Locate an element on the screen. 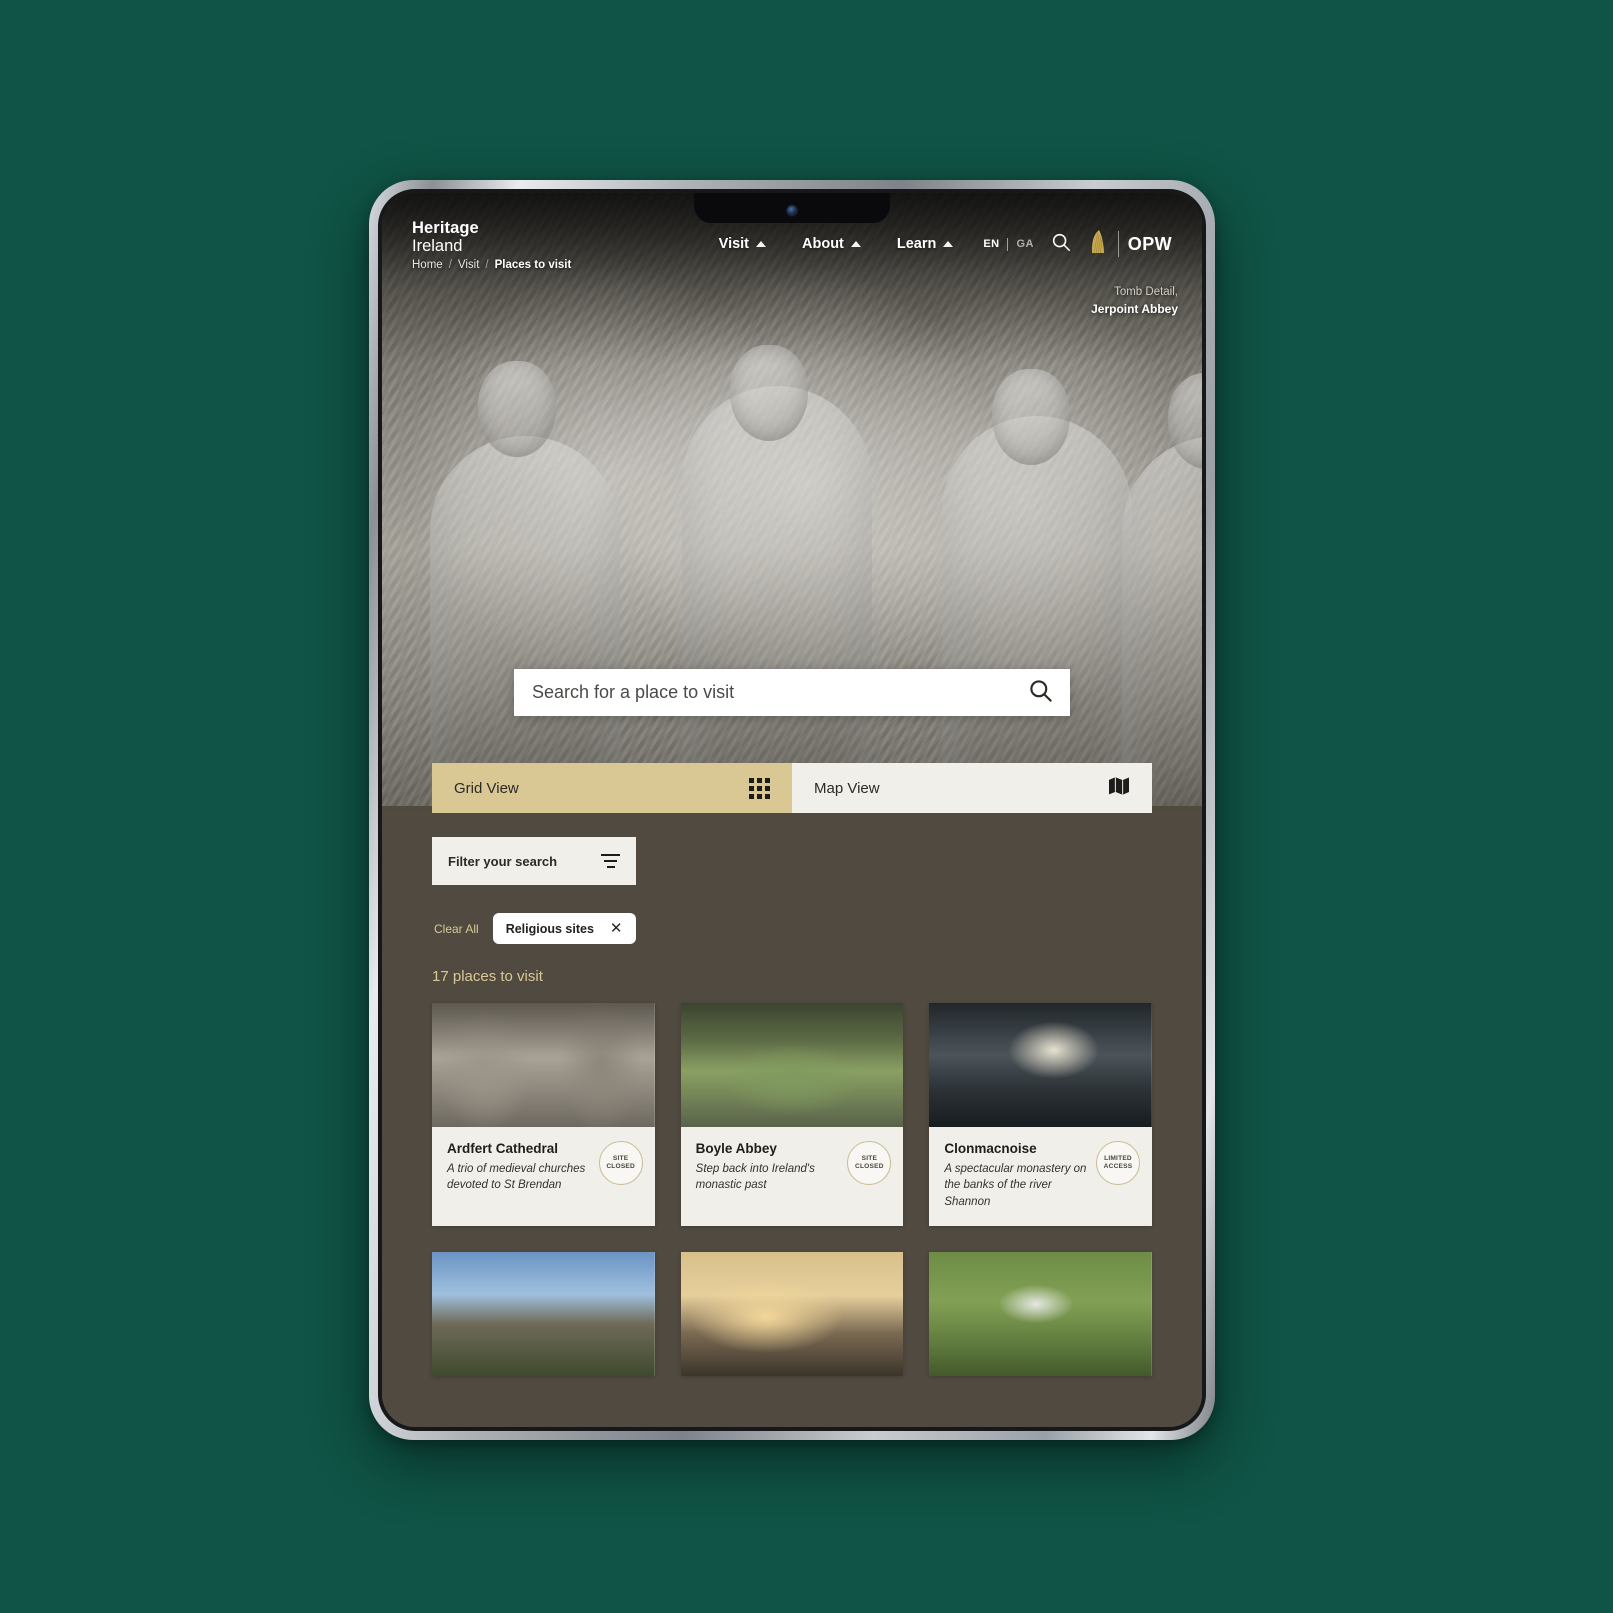  status-badge: LIMITED ACCESS is located at coordinates (1118, 1163).